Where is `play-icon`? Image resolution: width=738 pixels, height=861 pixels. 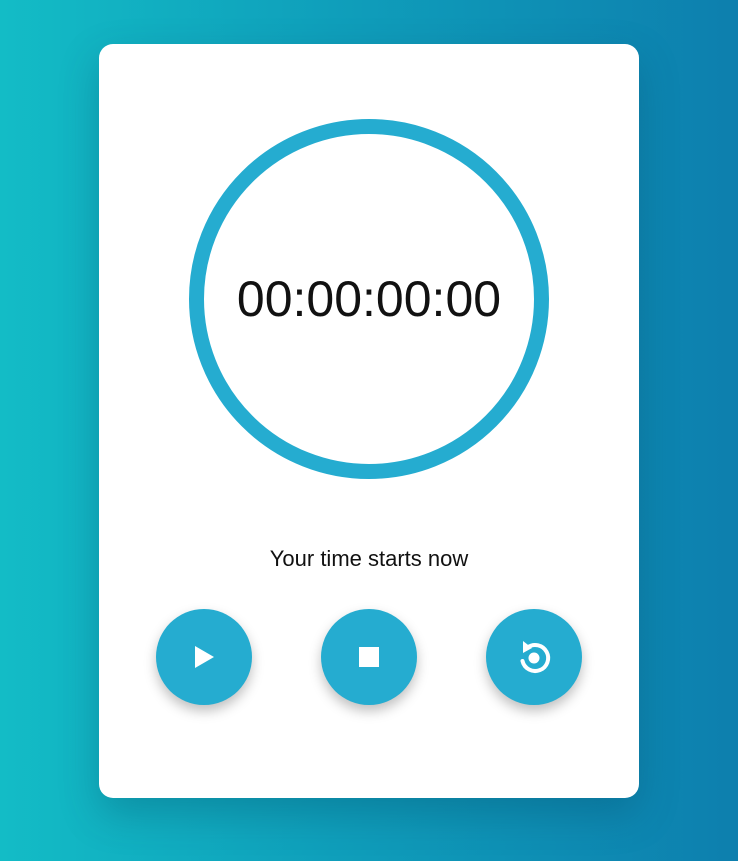
play-icon is located at coordinates (204, 657).